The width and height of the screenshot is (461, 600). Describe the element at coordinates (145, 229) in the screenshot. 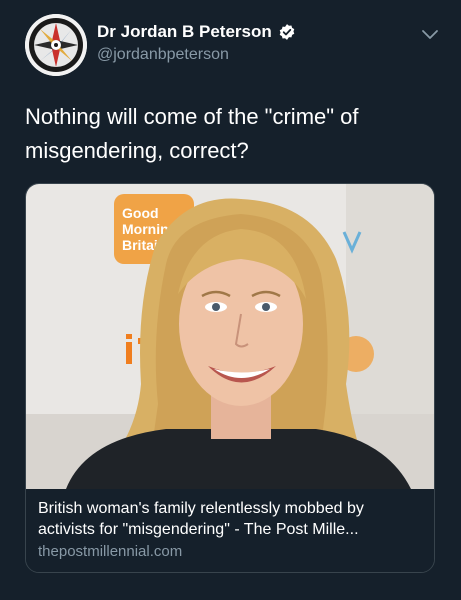

I see `tv-sign-text: Mornin` at that location.